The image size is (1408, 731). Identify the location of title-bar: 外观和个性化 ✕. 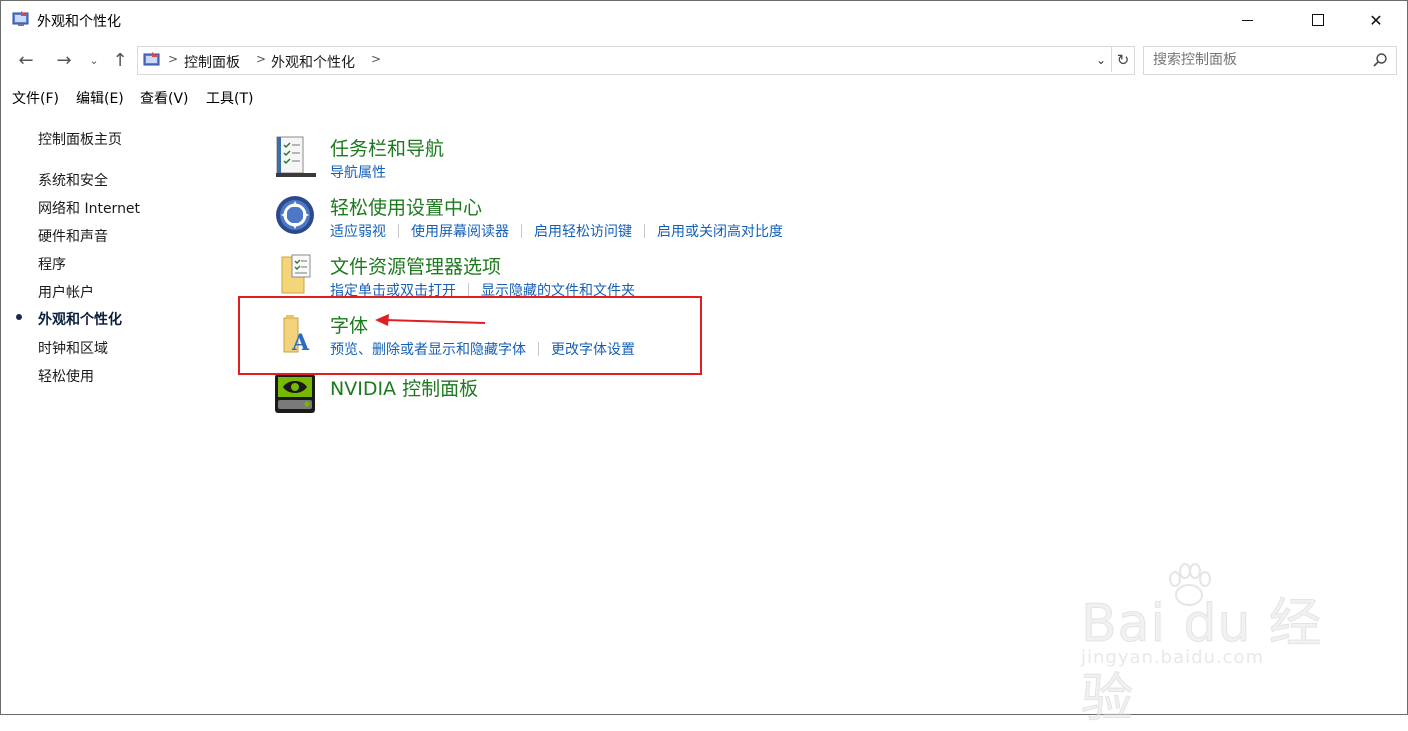
(704, 20).